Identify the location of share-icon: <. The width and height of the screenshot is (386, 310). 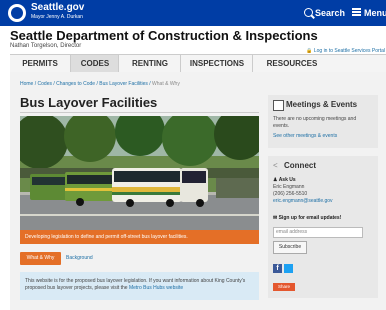
(275, 165).